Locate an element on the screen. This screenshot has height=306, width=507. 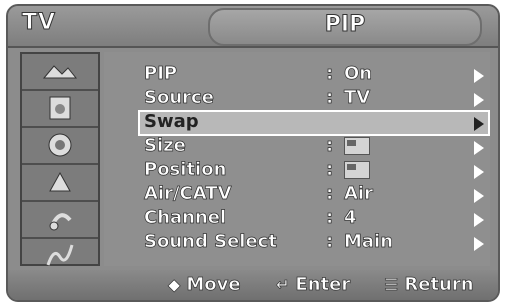
row-label: Air/CATV is located at coordinates (188, 194).